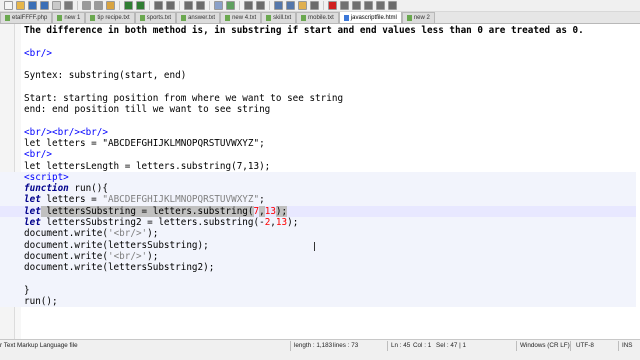  What do you see at coordinates (110, 5) in the screenshot?
I see `paste-icon` at bounding box center [110, 5].